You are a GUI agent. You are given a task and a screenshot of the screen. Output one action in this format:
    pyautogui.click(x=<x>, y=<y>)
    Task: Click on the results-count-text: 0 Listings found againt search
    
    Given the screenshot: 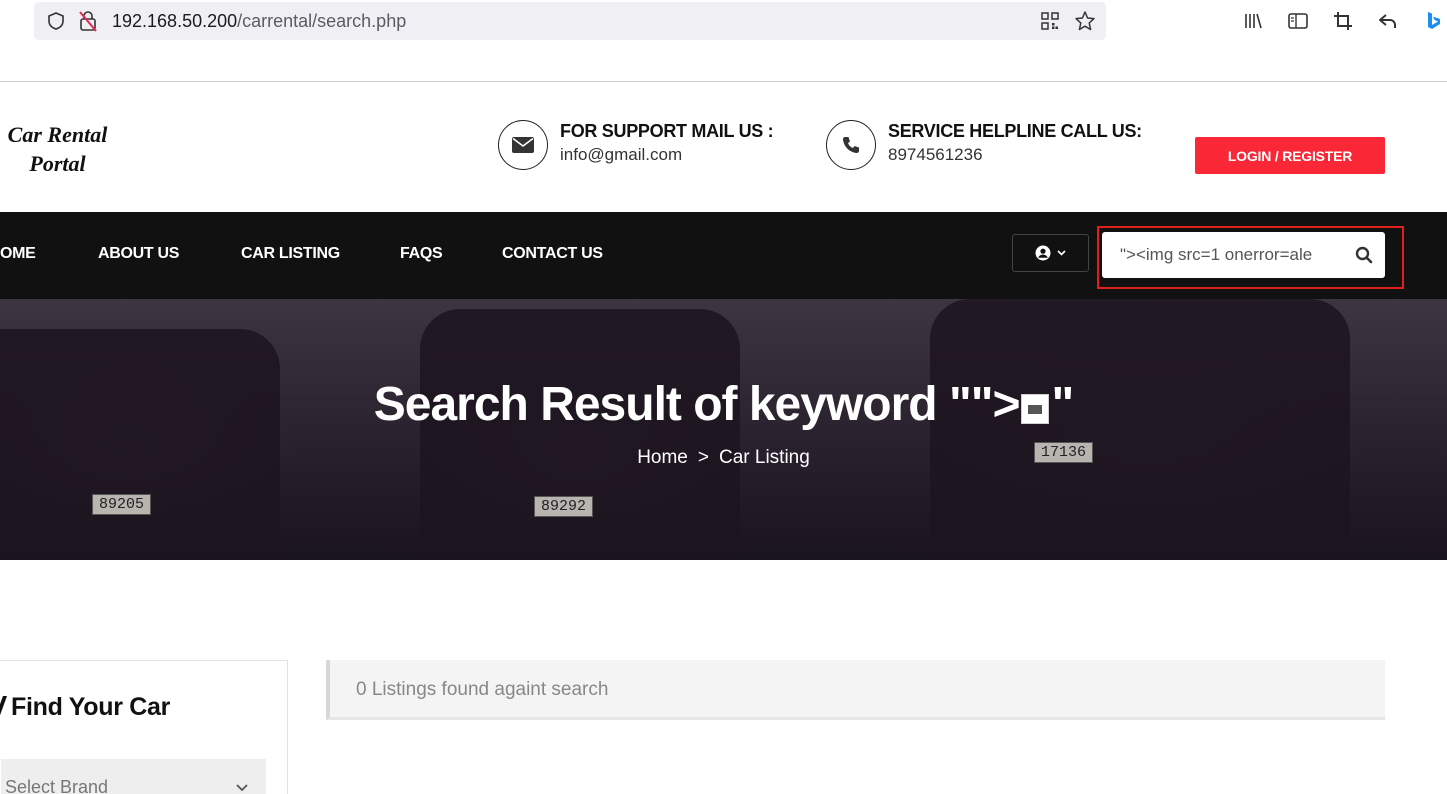 What is the action you would take?
    pyautogui.click(x=482, y=689)
    